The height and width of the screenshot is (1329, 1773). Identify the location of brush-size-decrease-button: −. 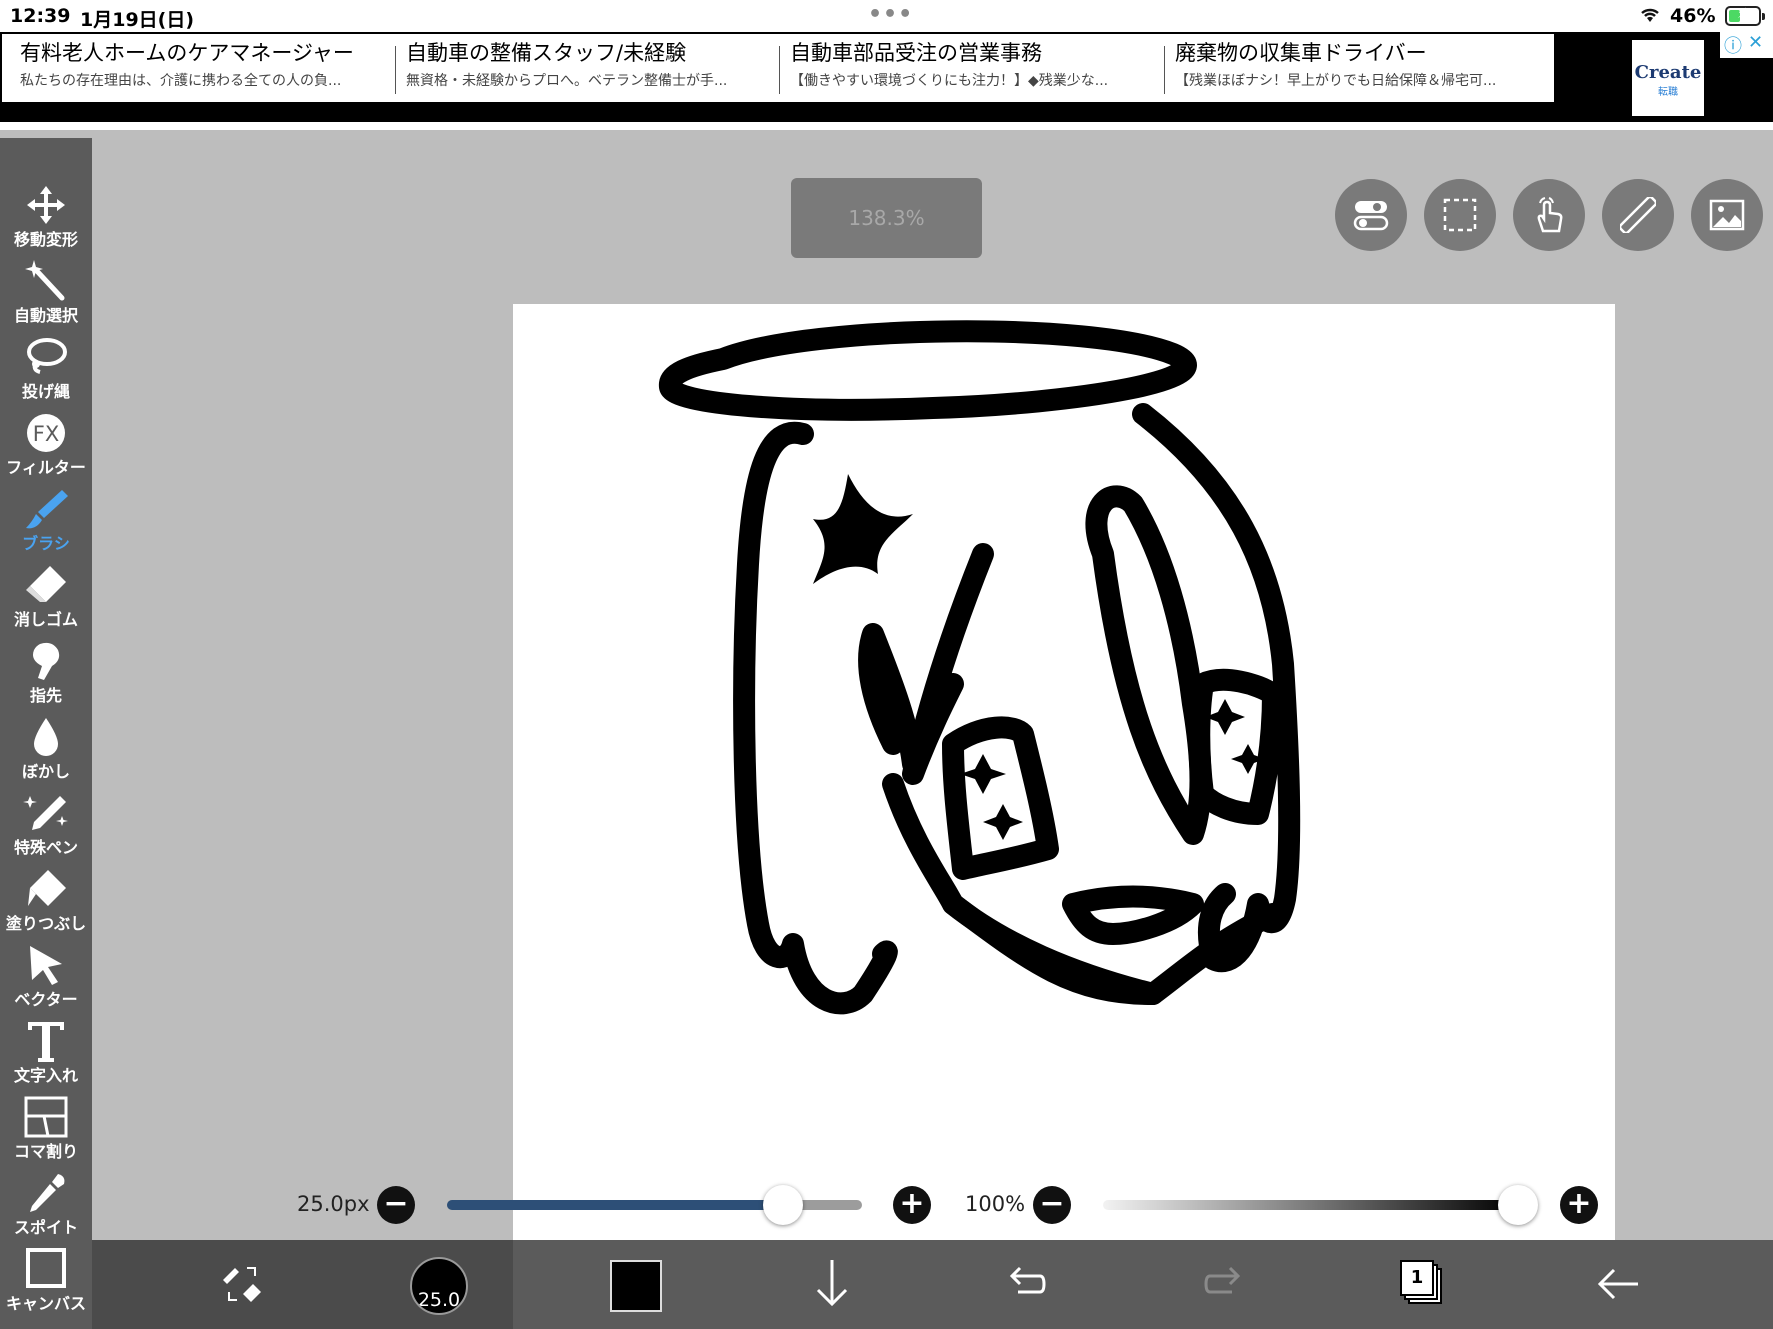
(396, 1205).